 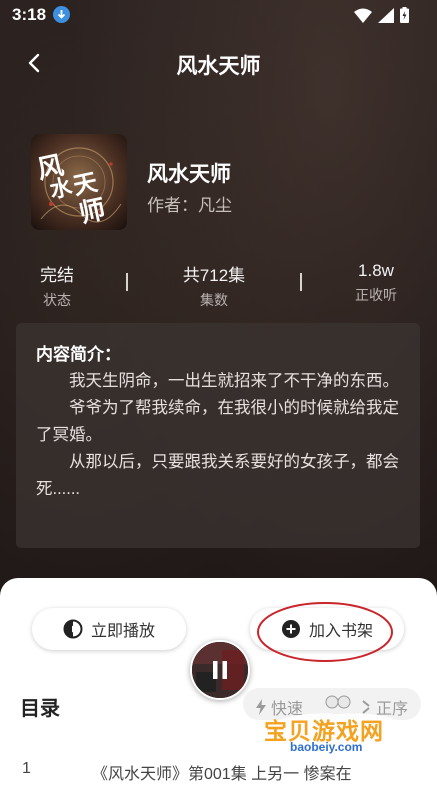 What do you see at coordinates (376, 283) in the screenshot?
I see `stat-listeners: 1.8w 正收听` at bounding box center [376, 283].